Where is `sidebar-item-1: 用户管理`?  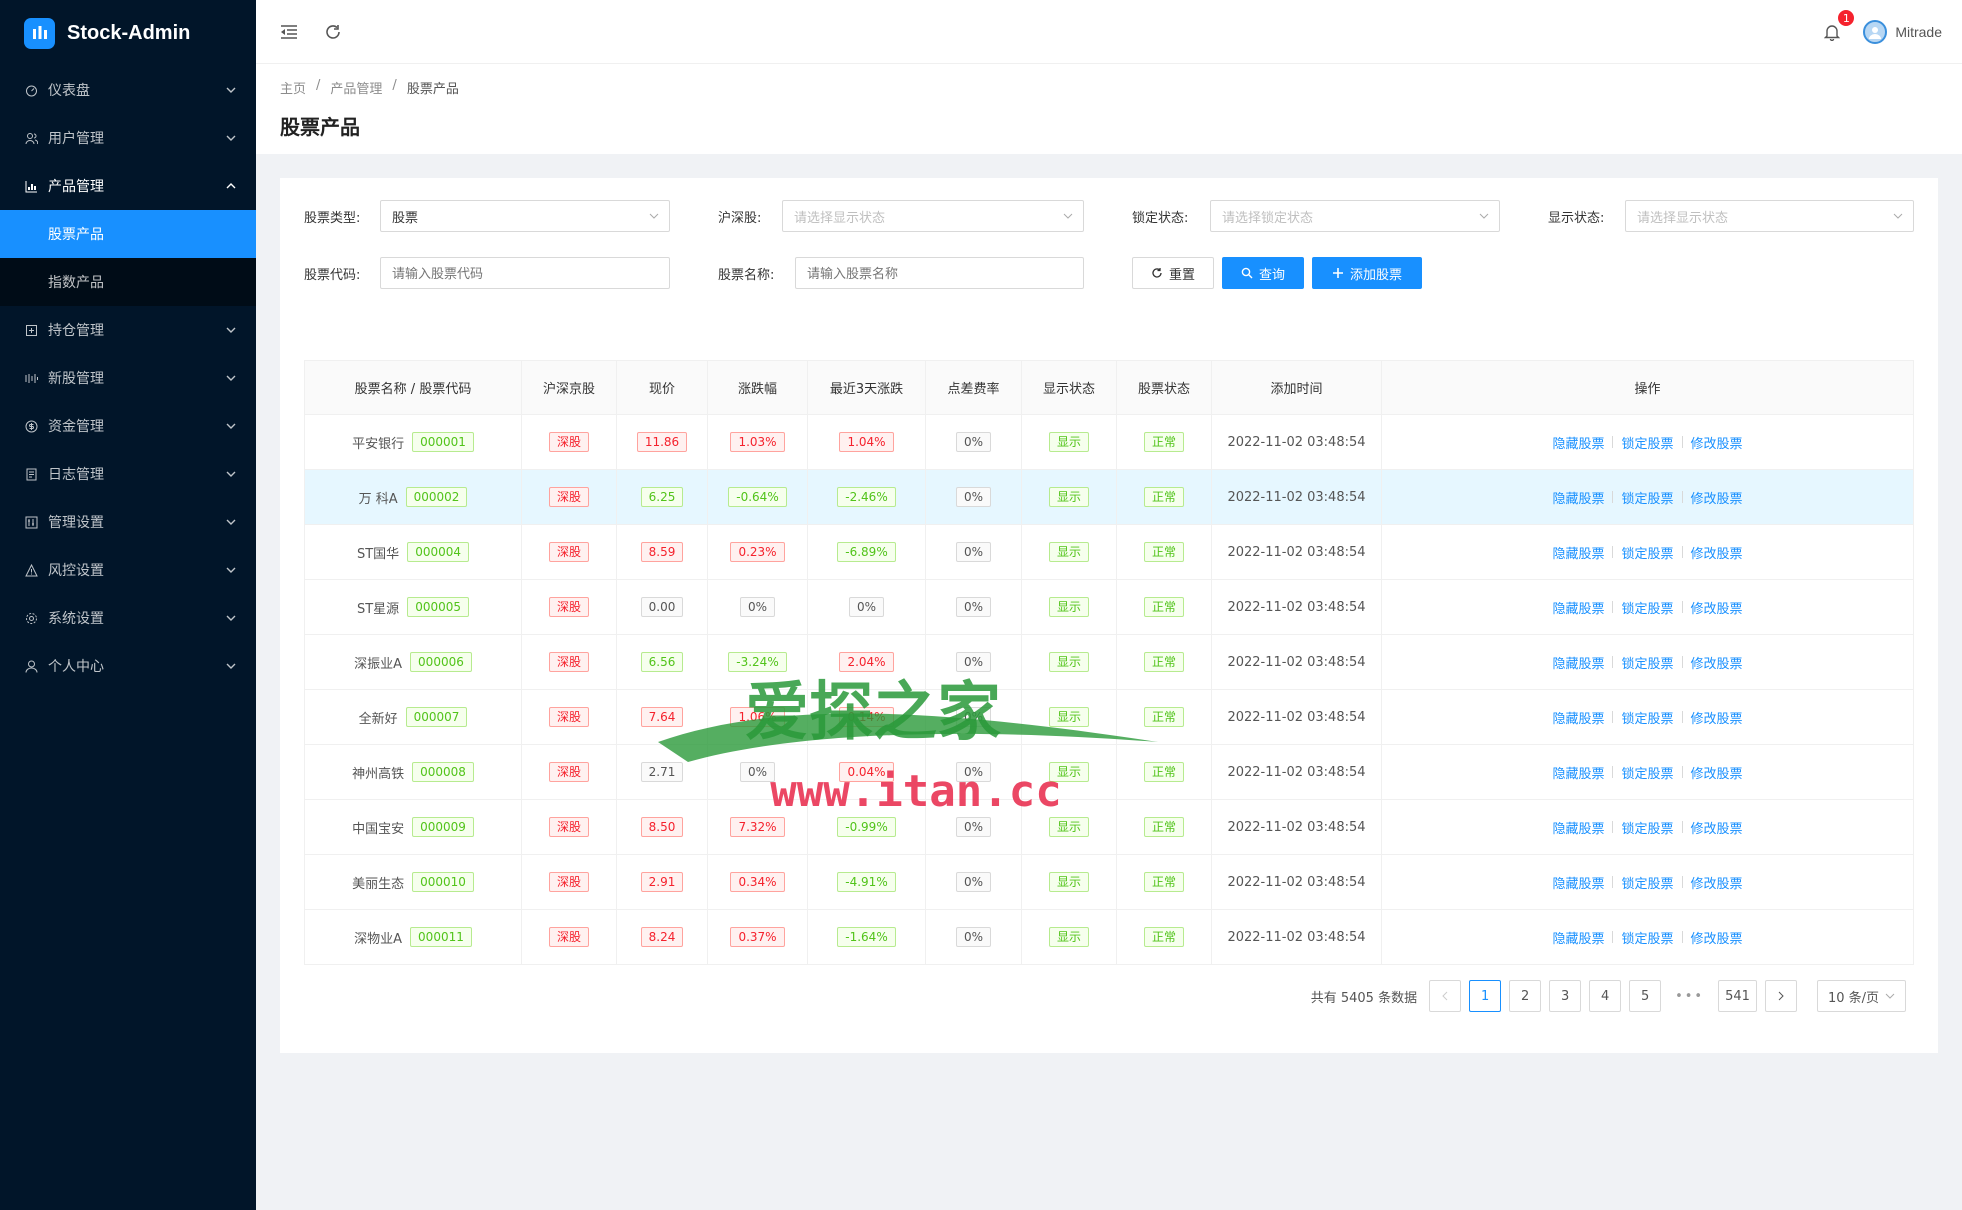 sidebar-item-1: 用户管理 is located at coordinates (128, 138).